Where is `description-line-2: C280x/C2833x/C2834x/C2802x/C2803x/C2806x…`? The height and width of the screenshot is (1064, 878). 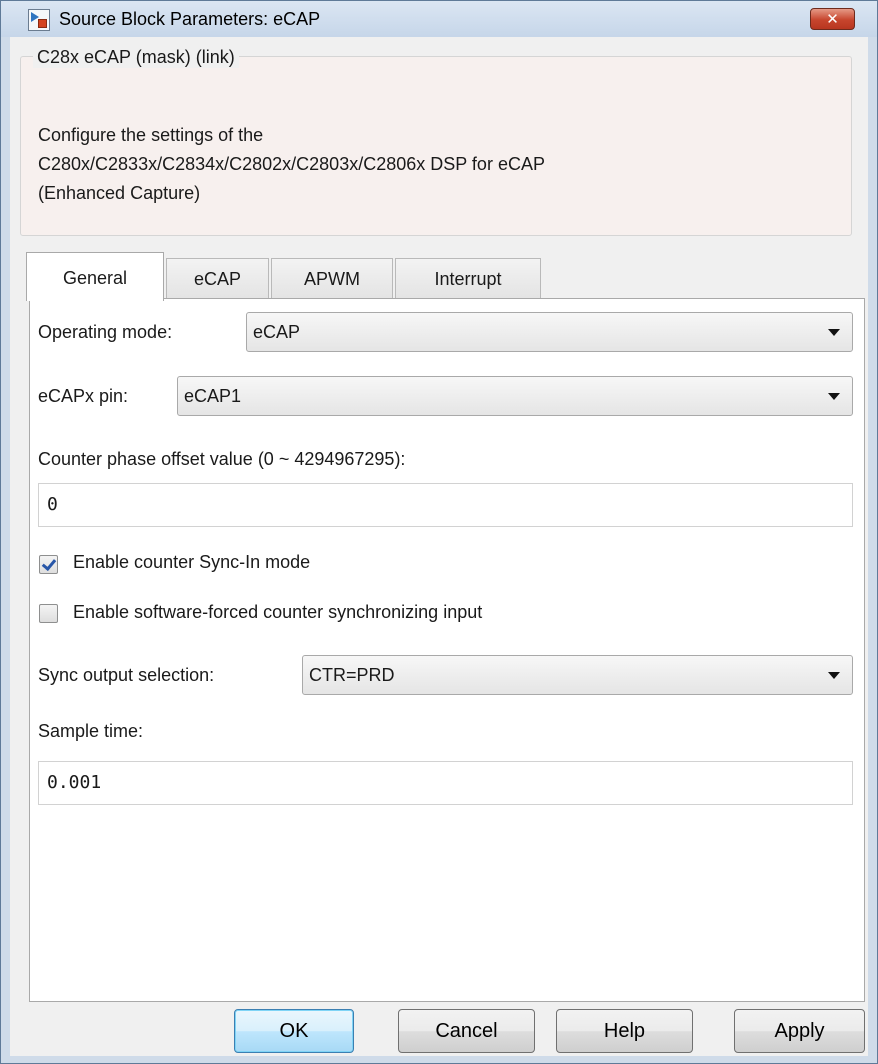 description-line-2: C280x/C2833x/C2834x/C2802x/C2803x/C2806x… is located at coordinates (291, 164).